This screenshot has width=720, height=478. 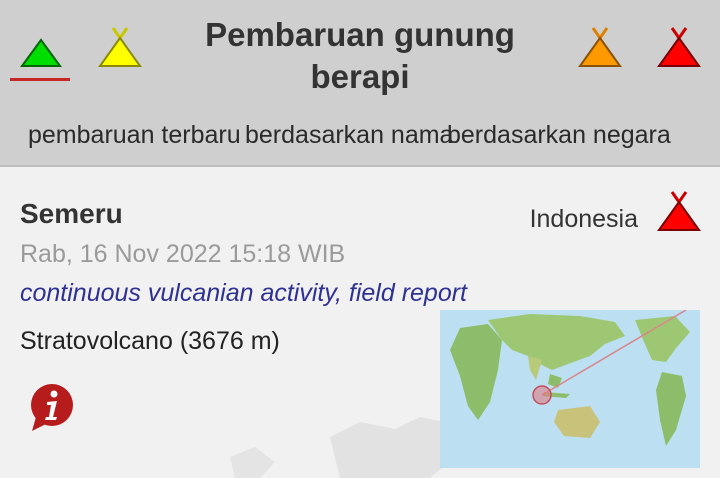 What do you see at coordinates (559, 135) in the screenshot?
I see `sort-by-country: berdasarkan negara` at bounding box center [559, 135].